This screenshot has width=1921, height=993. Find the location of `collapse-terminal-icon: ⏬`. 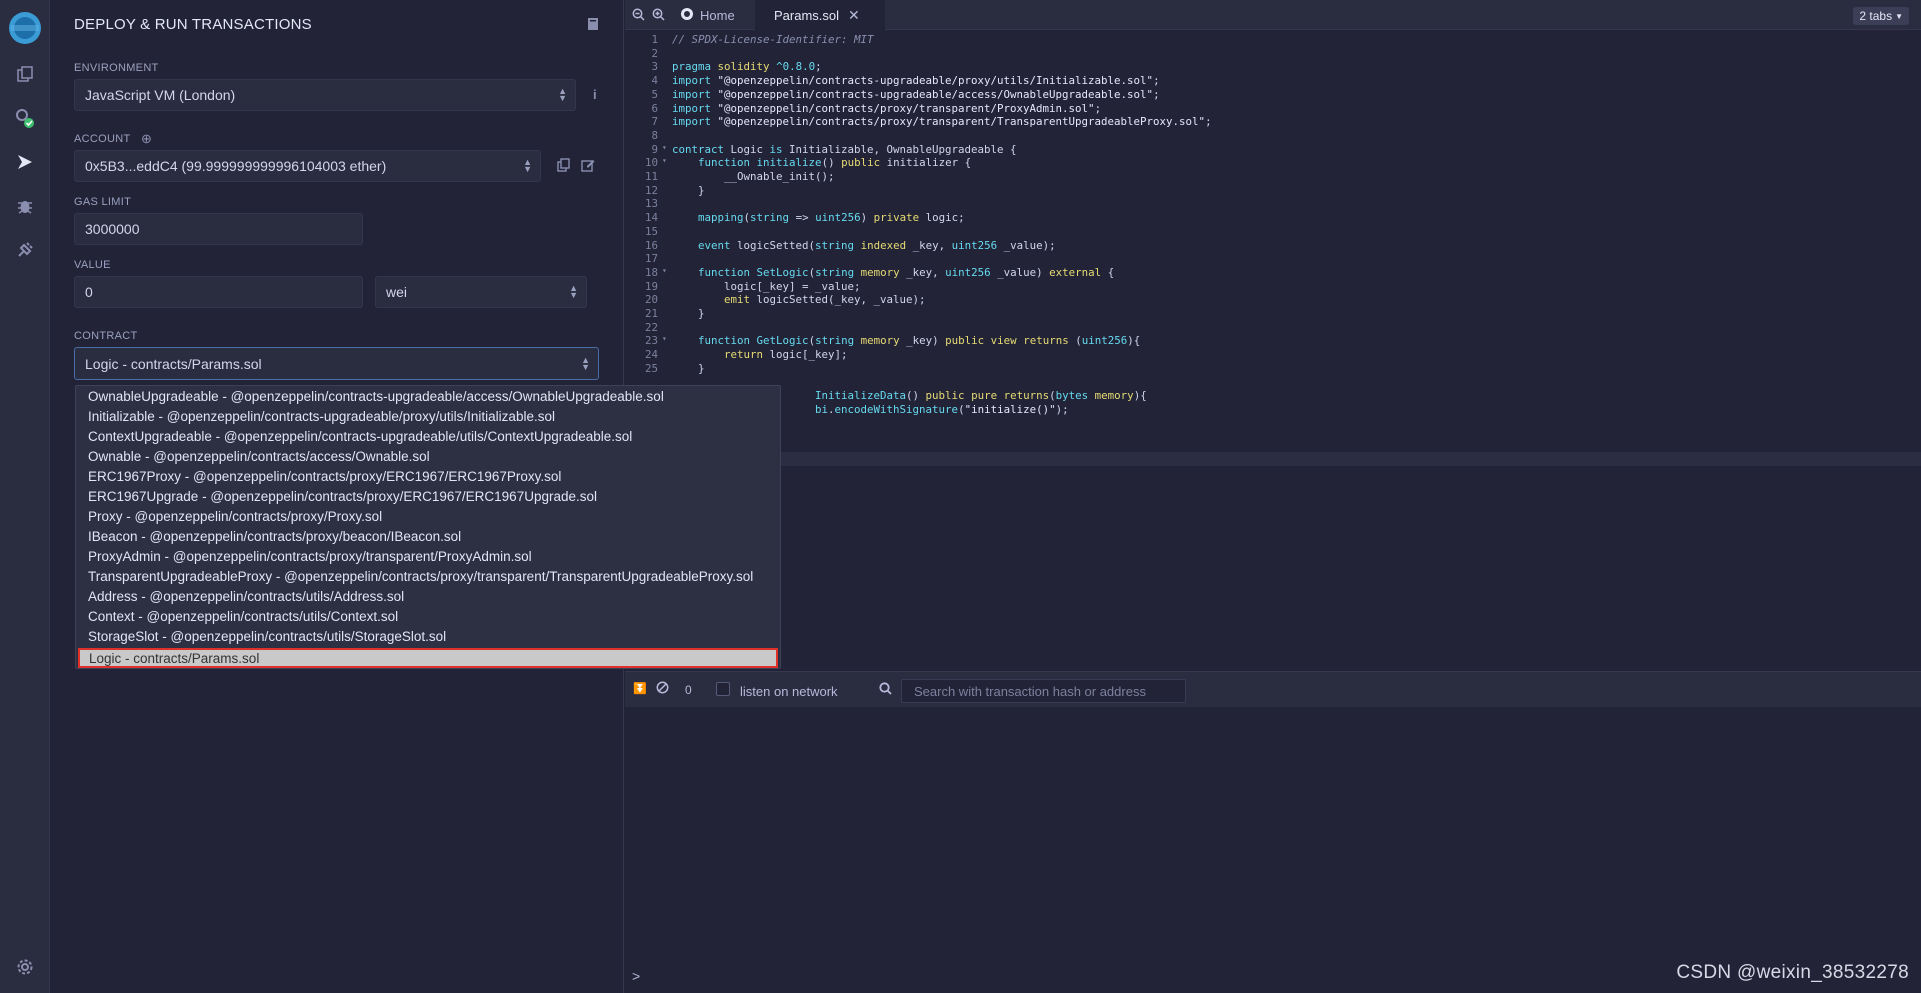

collapse-terminal-icon: ⏬ is located at coordinates (640, 688).